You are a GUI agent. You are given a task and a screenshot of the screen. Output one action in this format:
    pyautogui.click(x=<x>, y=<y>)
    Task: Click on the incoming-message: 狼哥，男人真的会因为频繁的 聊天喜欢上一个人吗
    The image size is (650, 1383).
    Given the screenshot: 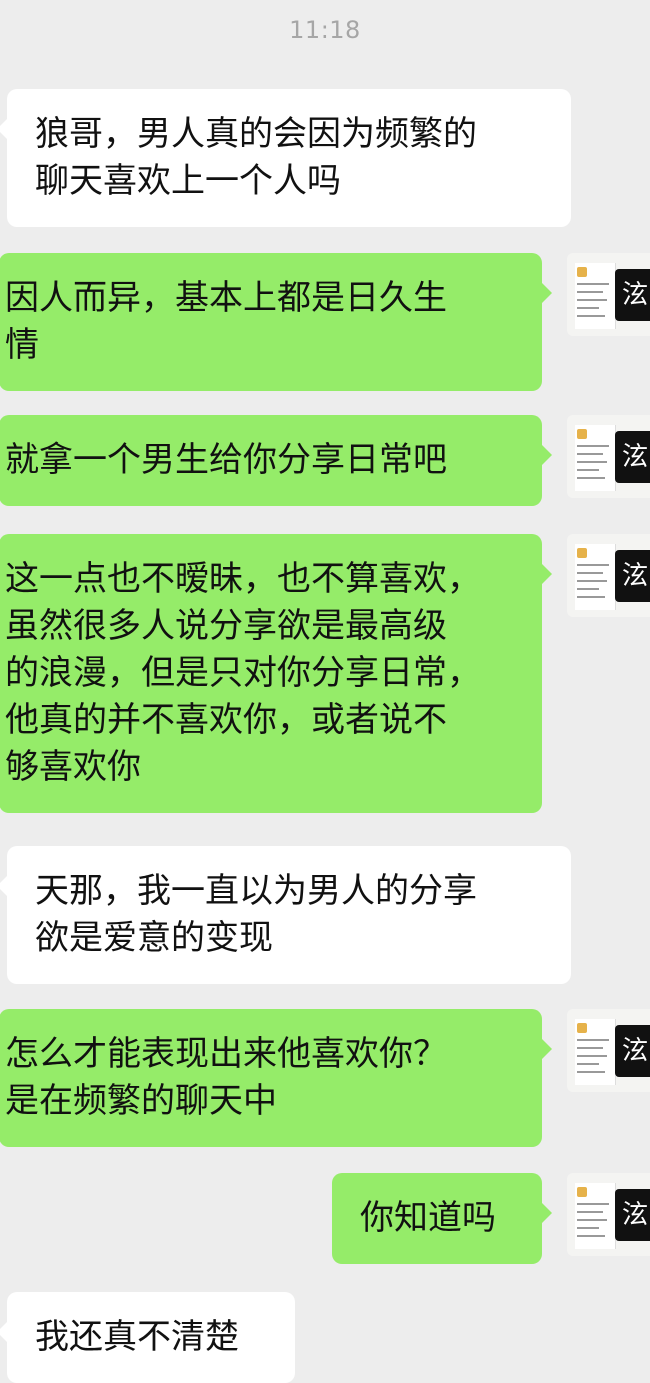 What is the action you would take?
    pyautogui.click(x=285, y=158)
    